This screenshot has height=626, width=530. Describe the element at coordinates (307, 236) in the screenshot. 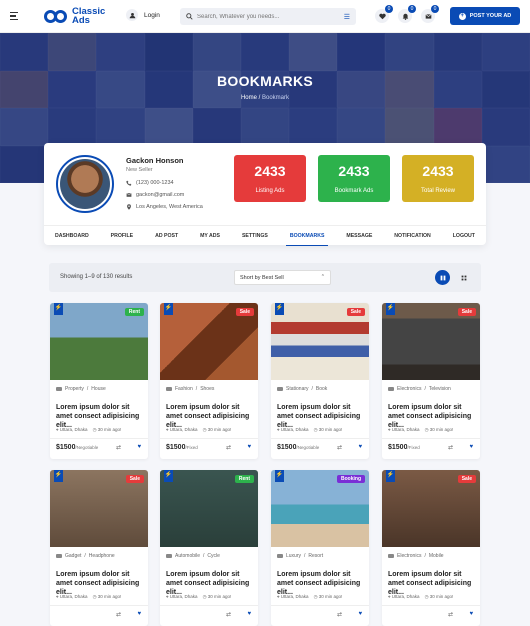

I see `tab-bookmarks: BOOKMARKS` at that location.